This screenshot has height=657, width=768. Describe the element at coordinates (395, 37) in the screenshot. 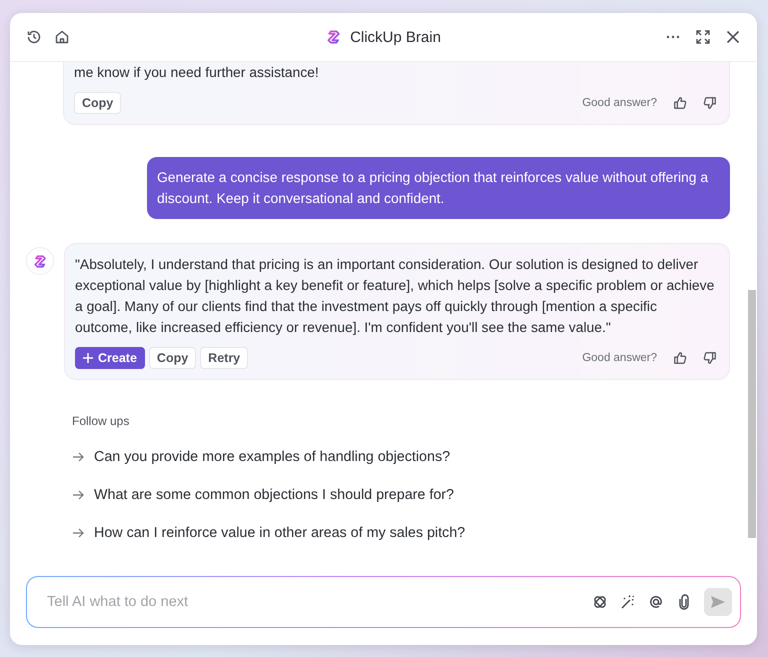

I see `window-title: ClickUp Brain` at that location.